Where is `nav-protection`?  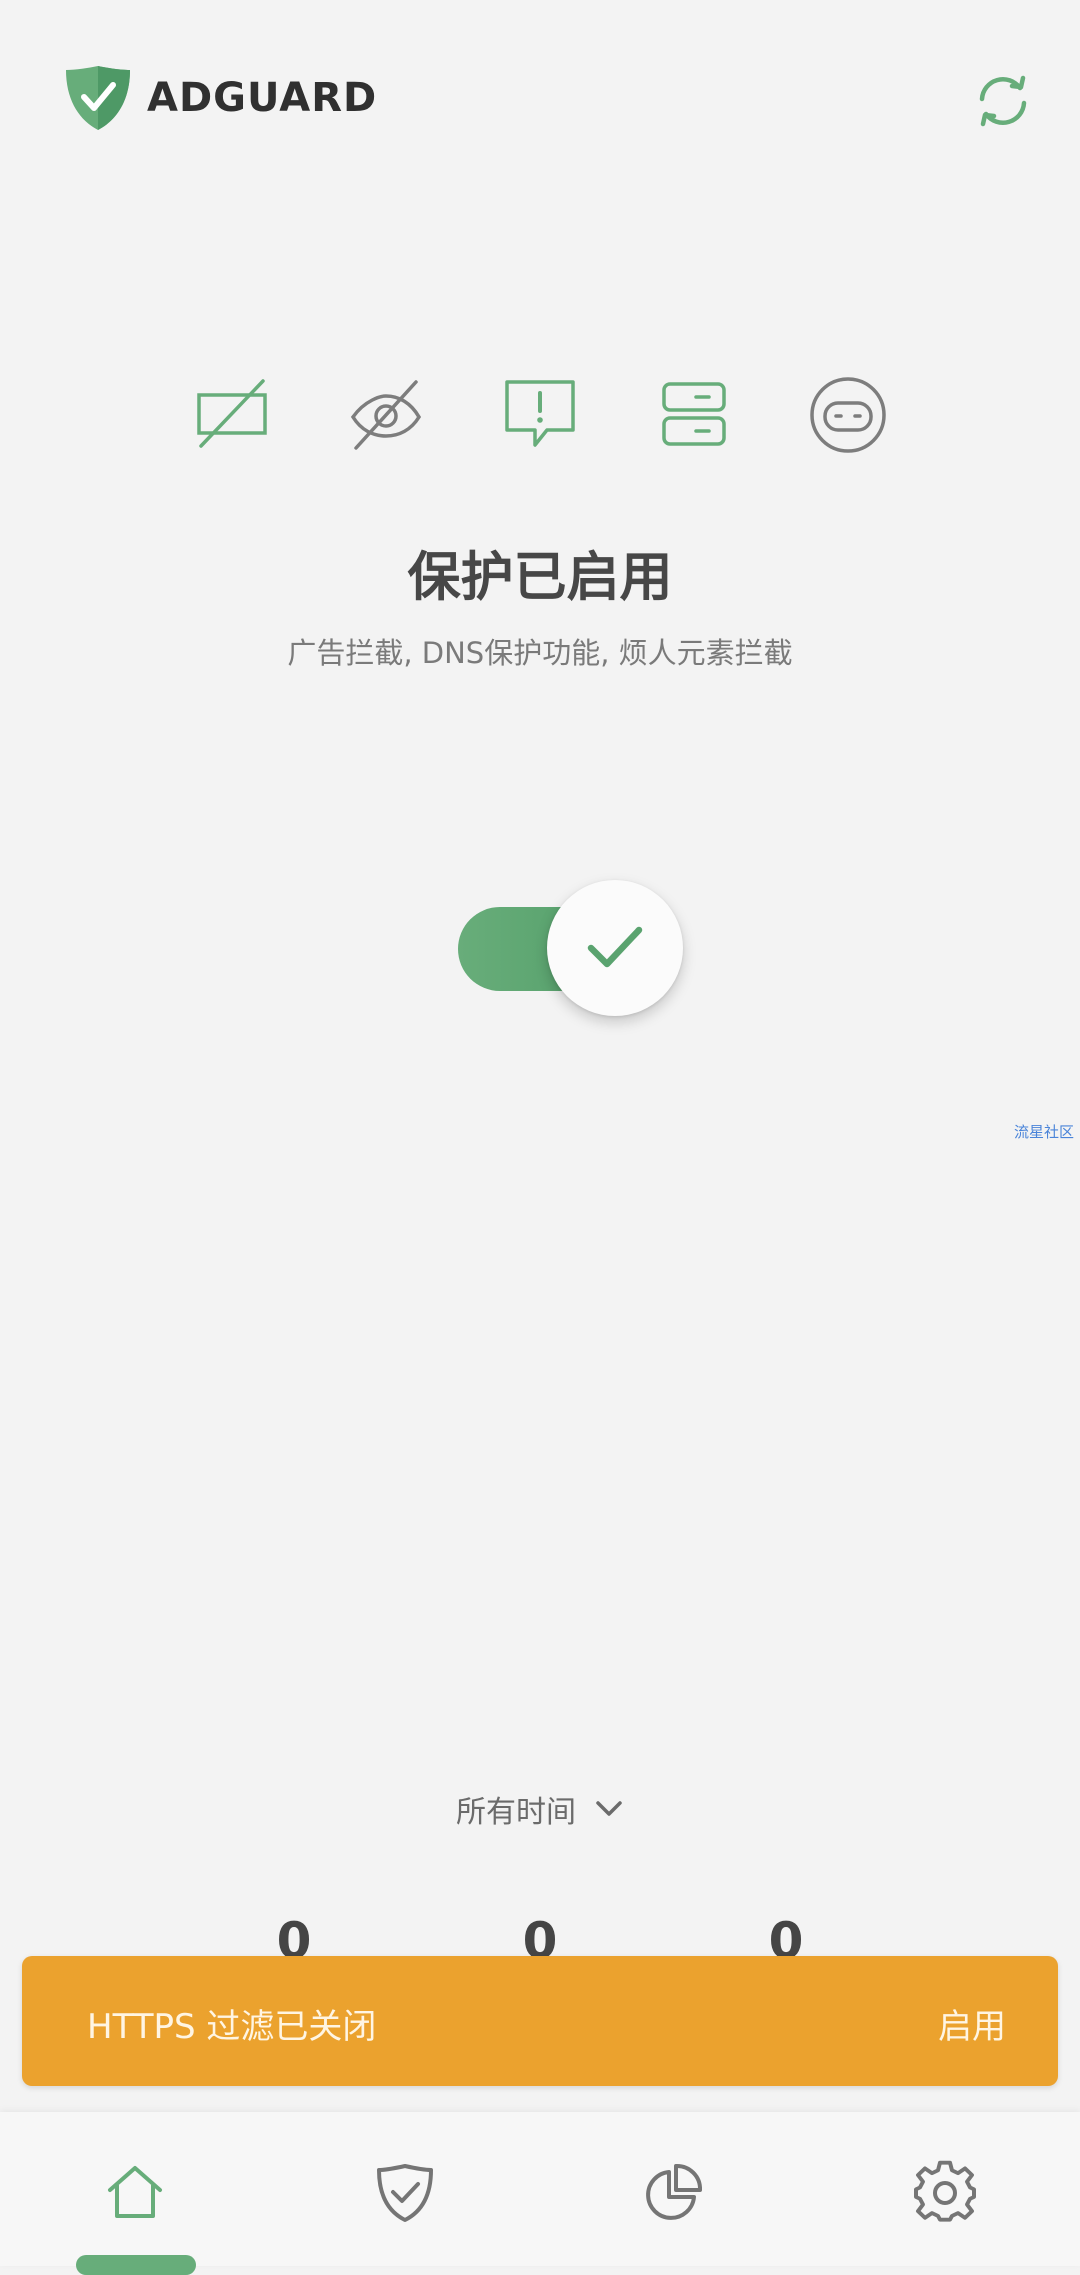
nav-protection is located at coordinates (405, 2193).